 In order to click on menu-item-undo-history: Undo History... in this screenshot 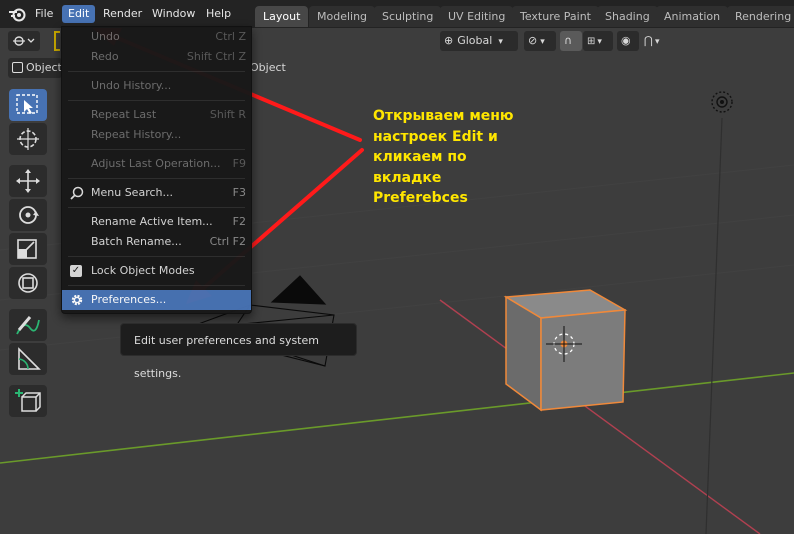, I will do `click(156, 86)`.